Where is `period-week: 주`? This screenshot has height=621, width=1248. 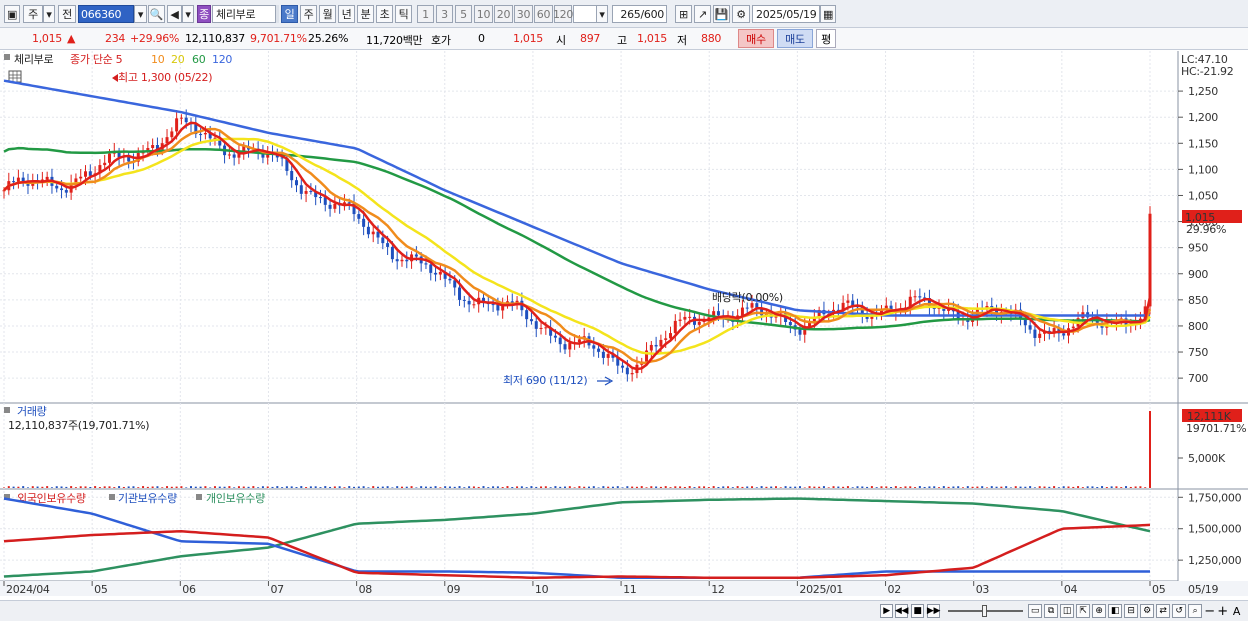
period-week: 주 is located at coordinates (308, 14).